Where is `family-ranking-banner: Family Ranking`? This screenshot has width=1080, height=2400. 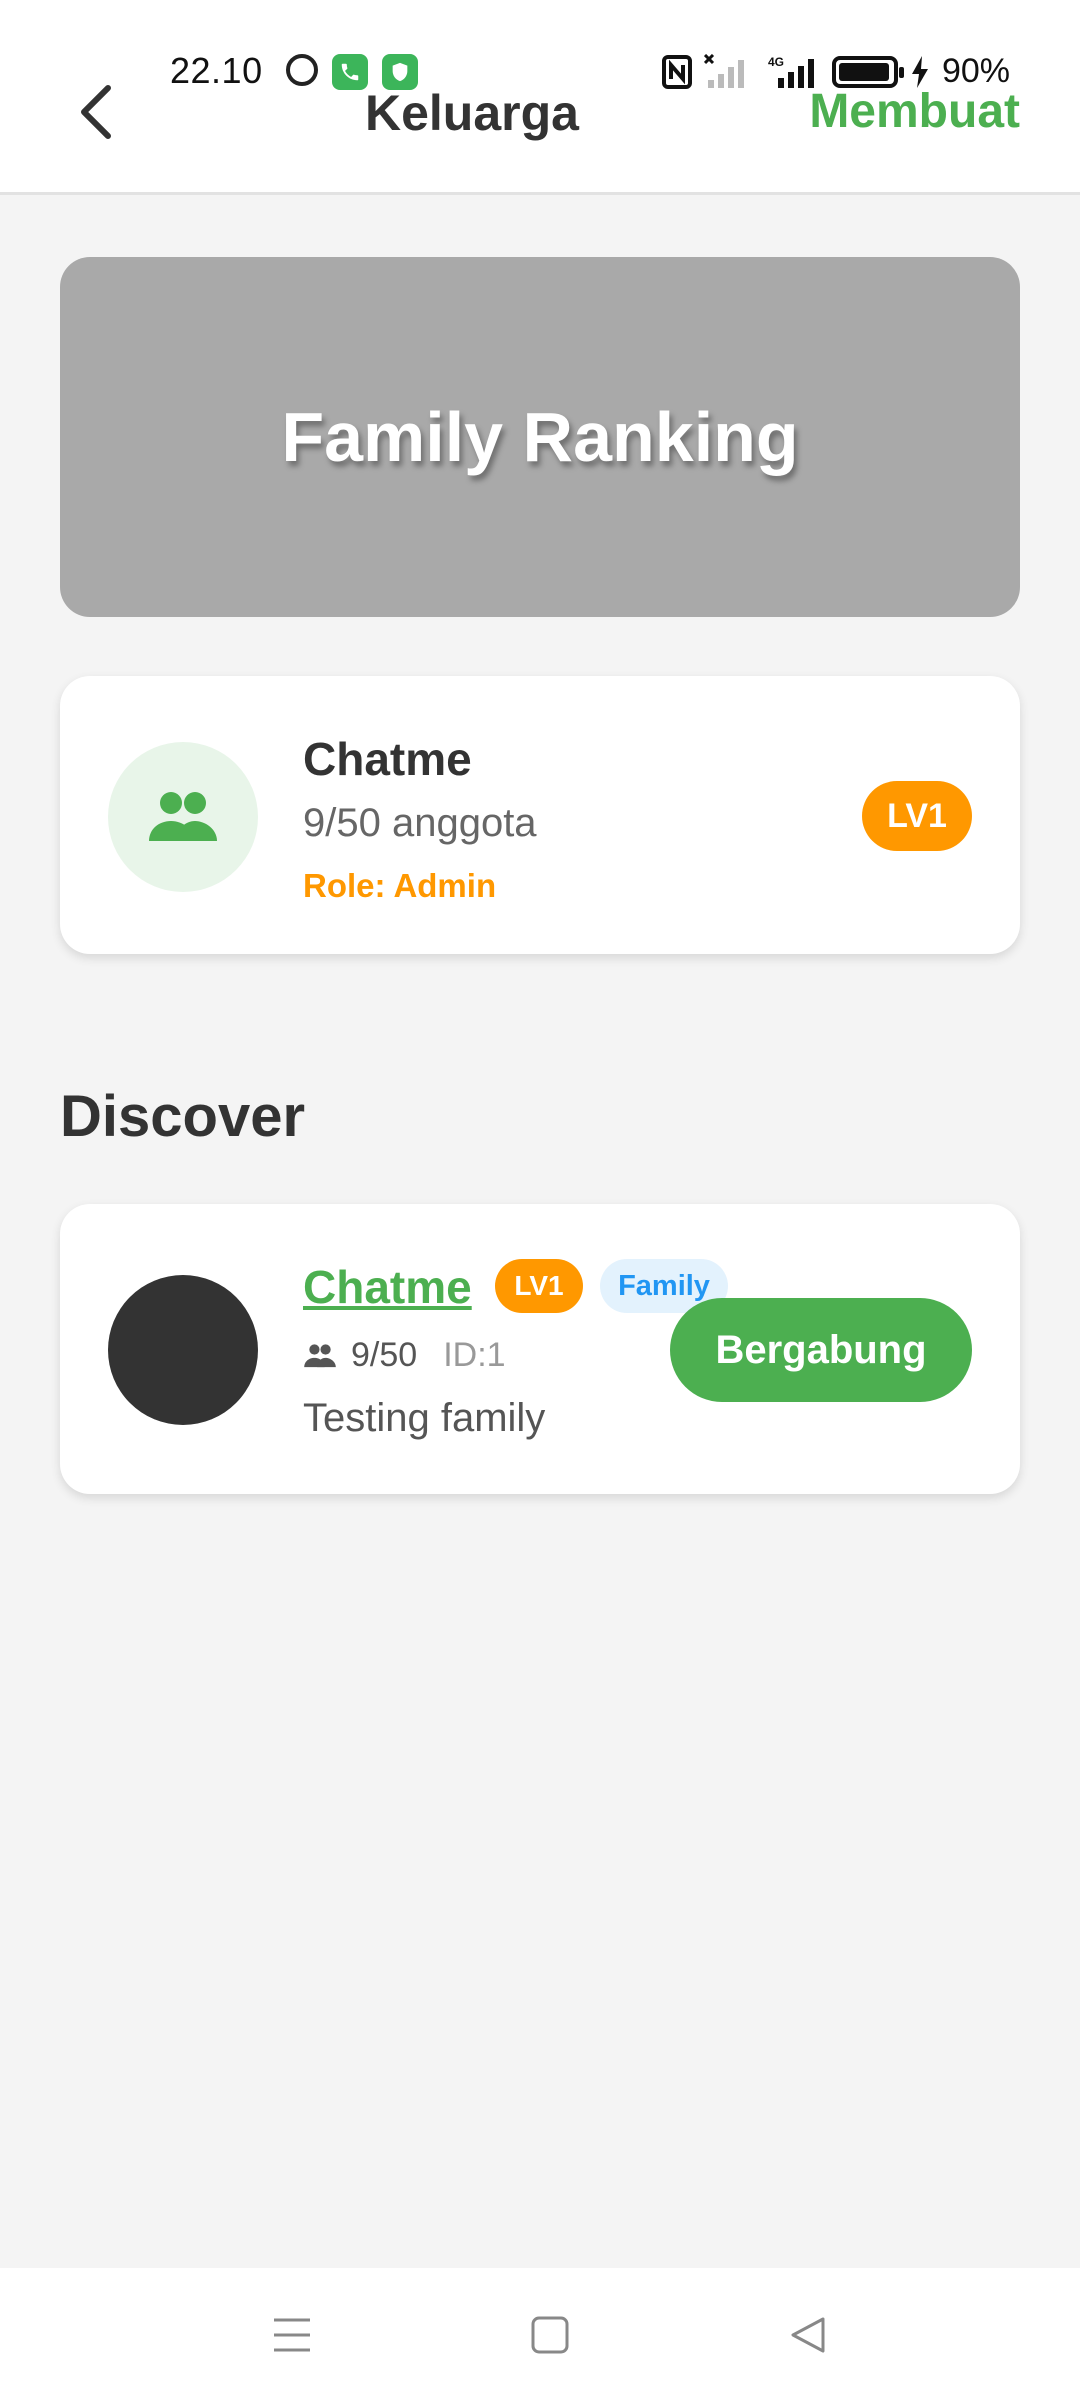 family-ranking-banner: Family Ranking is located at coordinates (540, 437).